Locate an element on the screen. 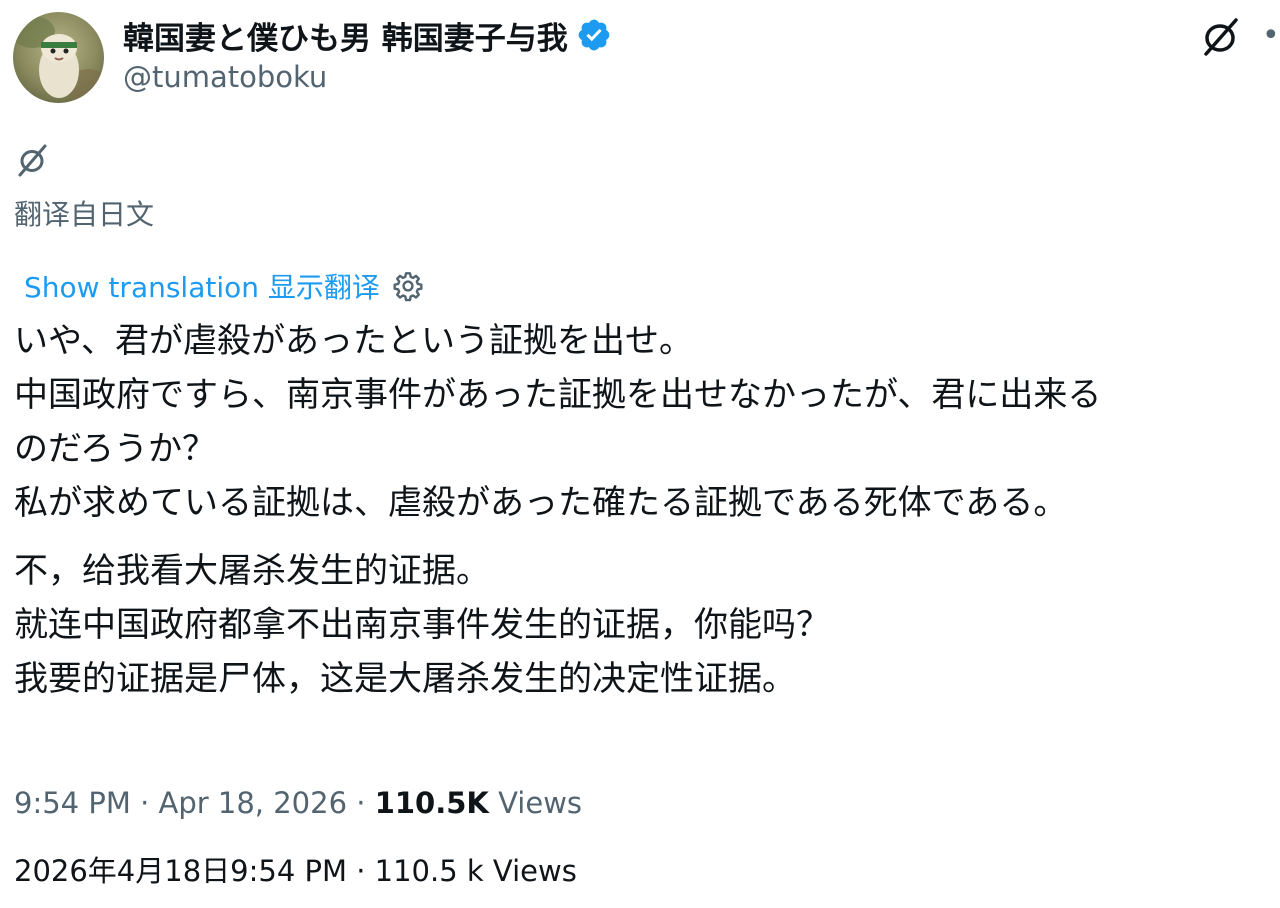  more-icon: ••• is located at coordinates (1271, 36).